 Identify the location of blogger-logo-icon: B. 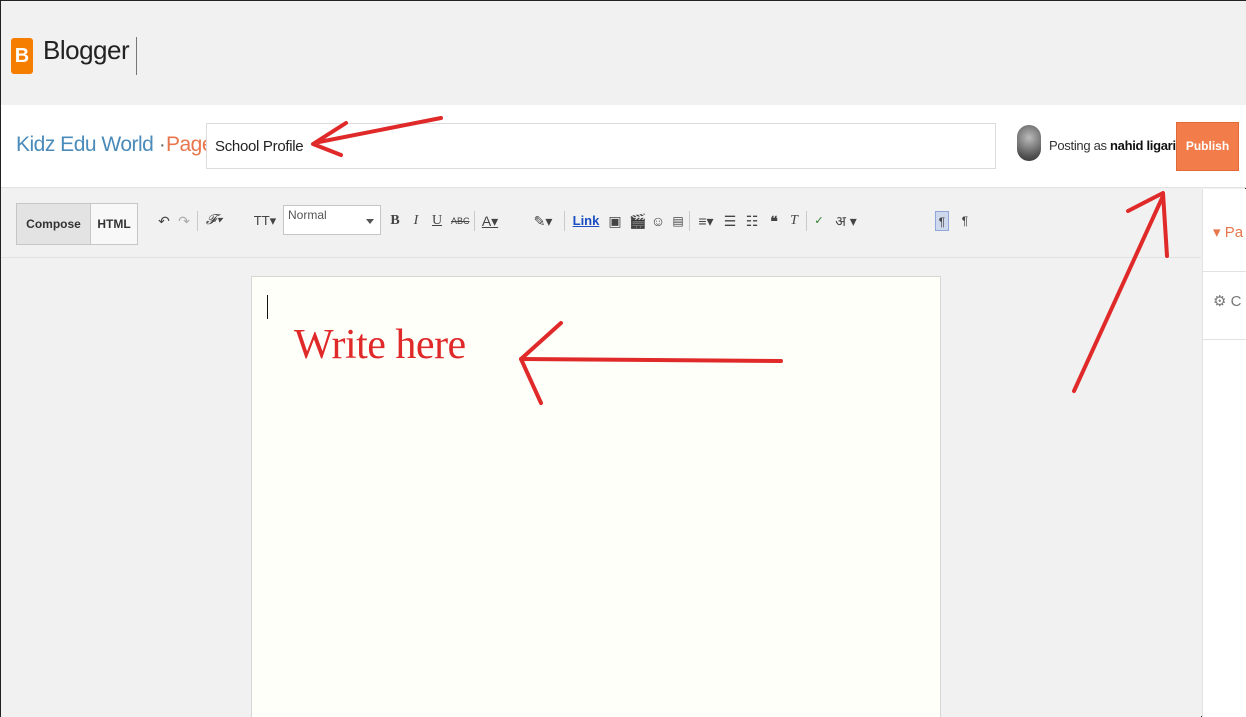
(22, 56).